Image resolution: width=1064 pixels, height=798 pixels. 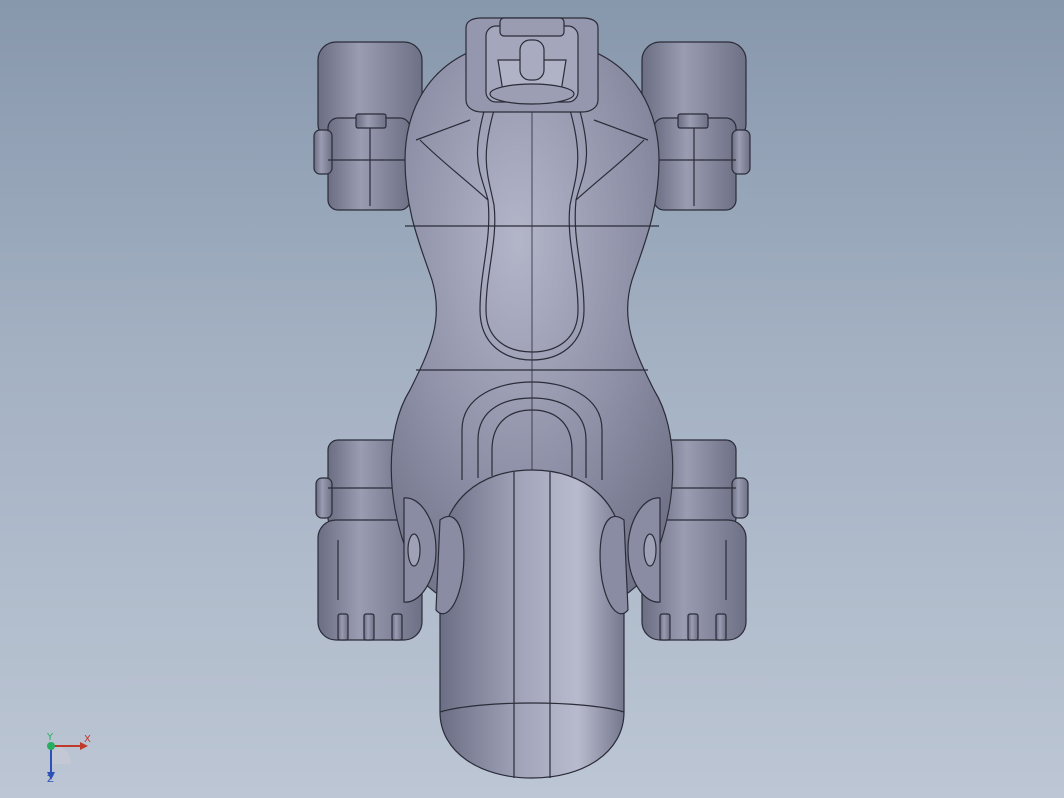 I want to click on y-axis-label: Y, so click(x=50, y=737).